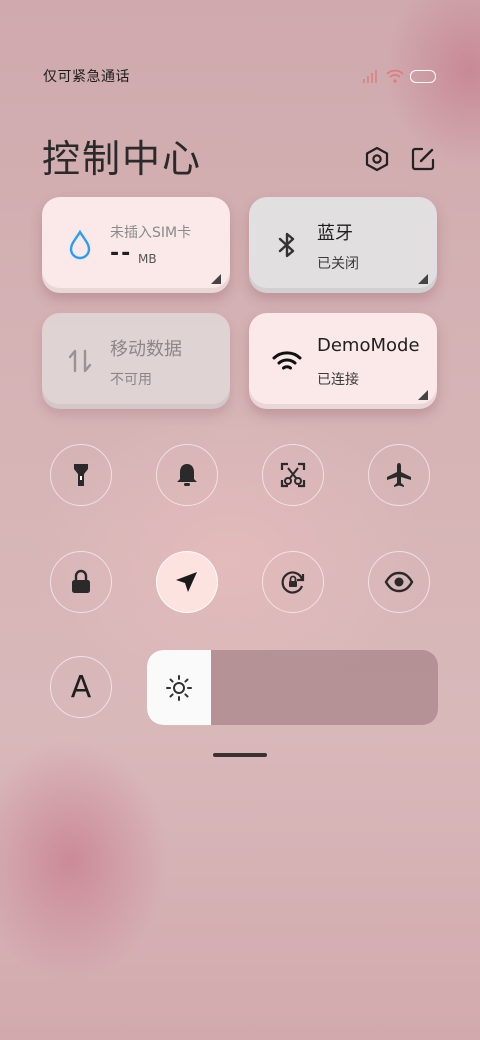 Image resolution: width=480 pixels, height=1040 pixels. I want to click on data-usage-value: --, so click(121, 253).